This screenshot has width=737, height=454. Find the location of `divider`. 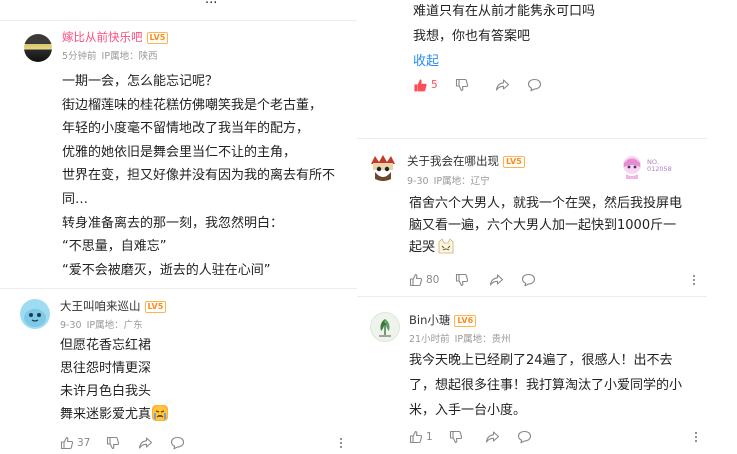

divider is located at coordinates (532, 296).